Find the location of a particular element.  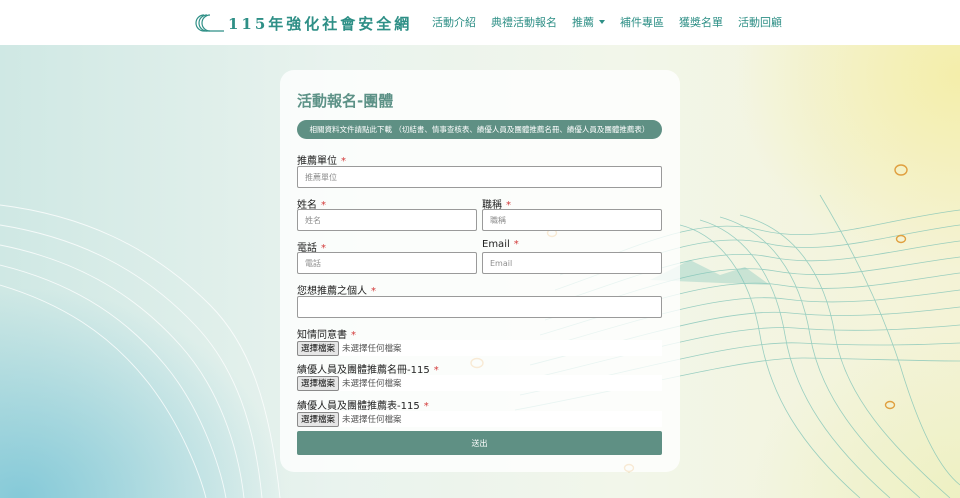

nomination-form-file-upload: 選擇檔案 未選擇任何檔案 is located at coordinates (479, 419).